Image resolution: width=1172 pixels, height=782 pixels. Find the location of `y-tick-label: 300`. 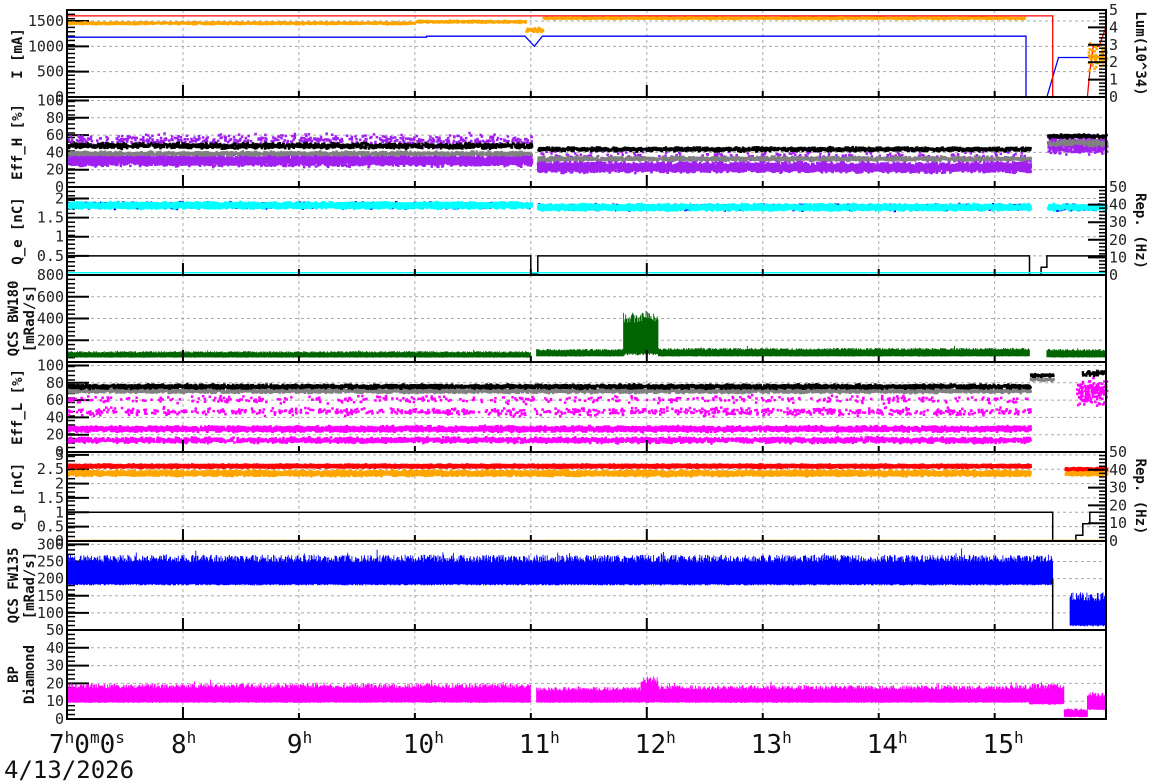

y-tick-label: 300 is located at coordinates (50, 544).